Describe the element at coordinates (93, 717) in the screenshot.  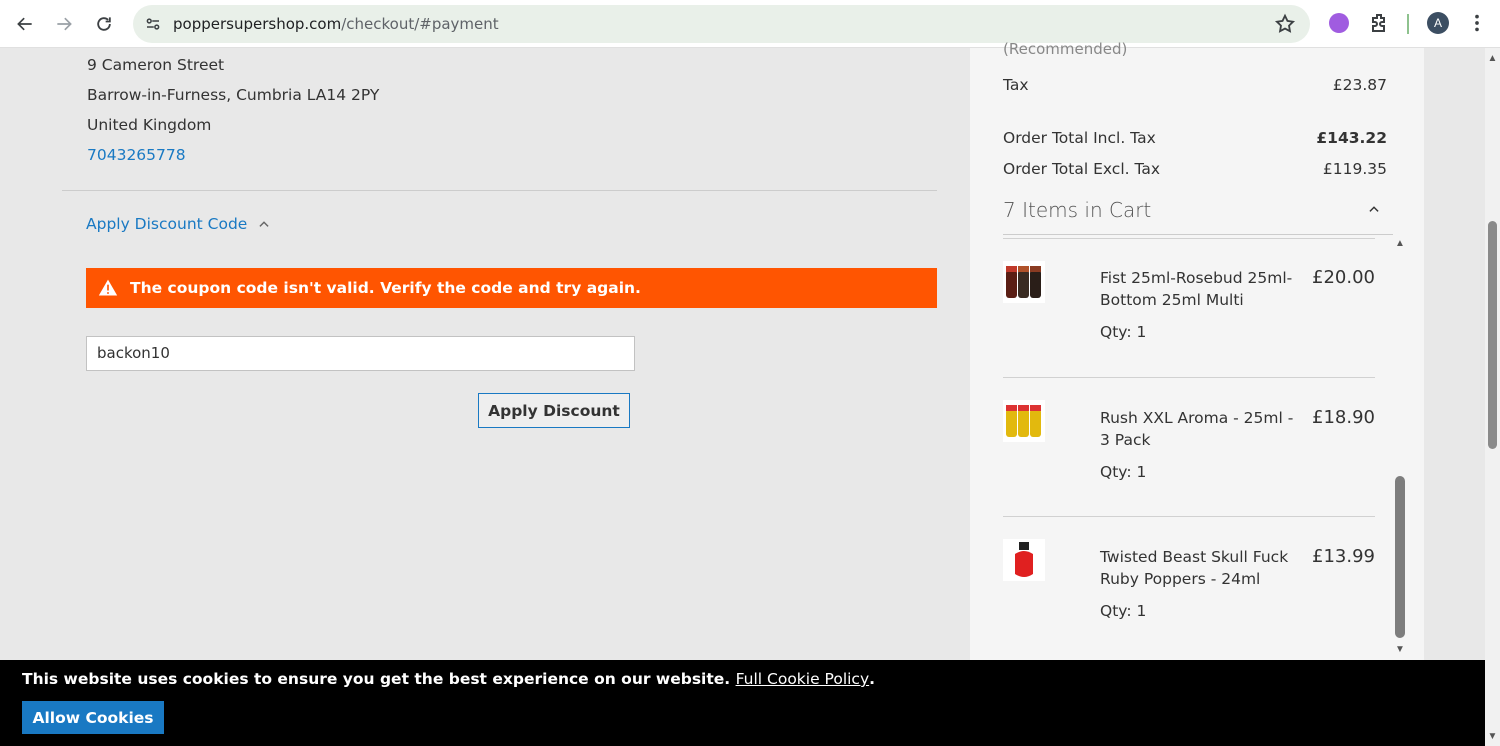
I see `allow-cookies-button: Allow Cookies` at that location.